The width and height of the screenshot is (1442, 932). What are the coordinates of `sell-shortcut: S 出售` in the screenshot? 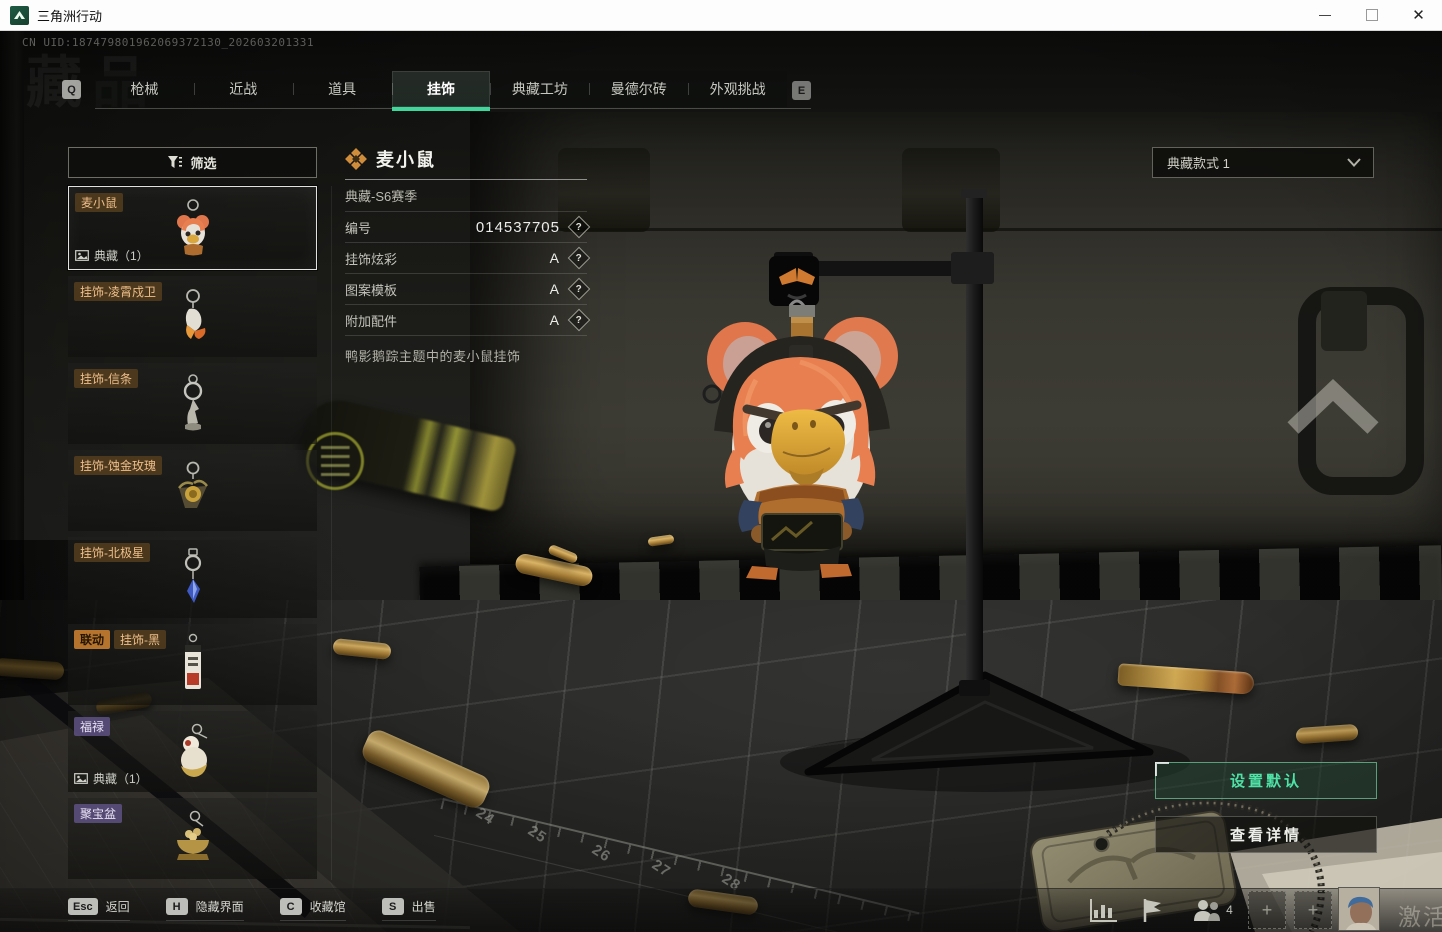 It's located at (408, 909).